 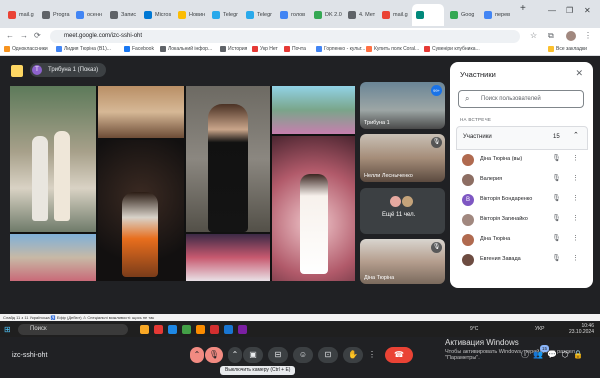 What do you see at coordinates (581, 329) in the screenshot?
I see `clock: 10:46 23.10.2024` at bounding box center [581, 329].